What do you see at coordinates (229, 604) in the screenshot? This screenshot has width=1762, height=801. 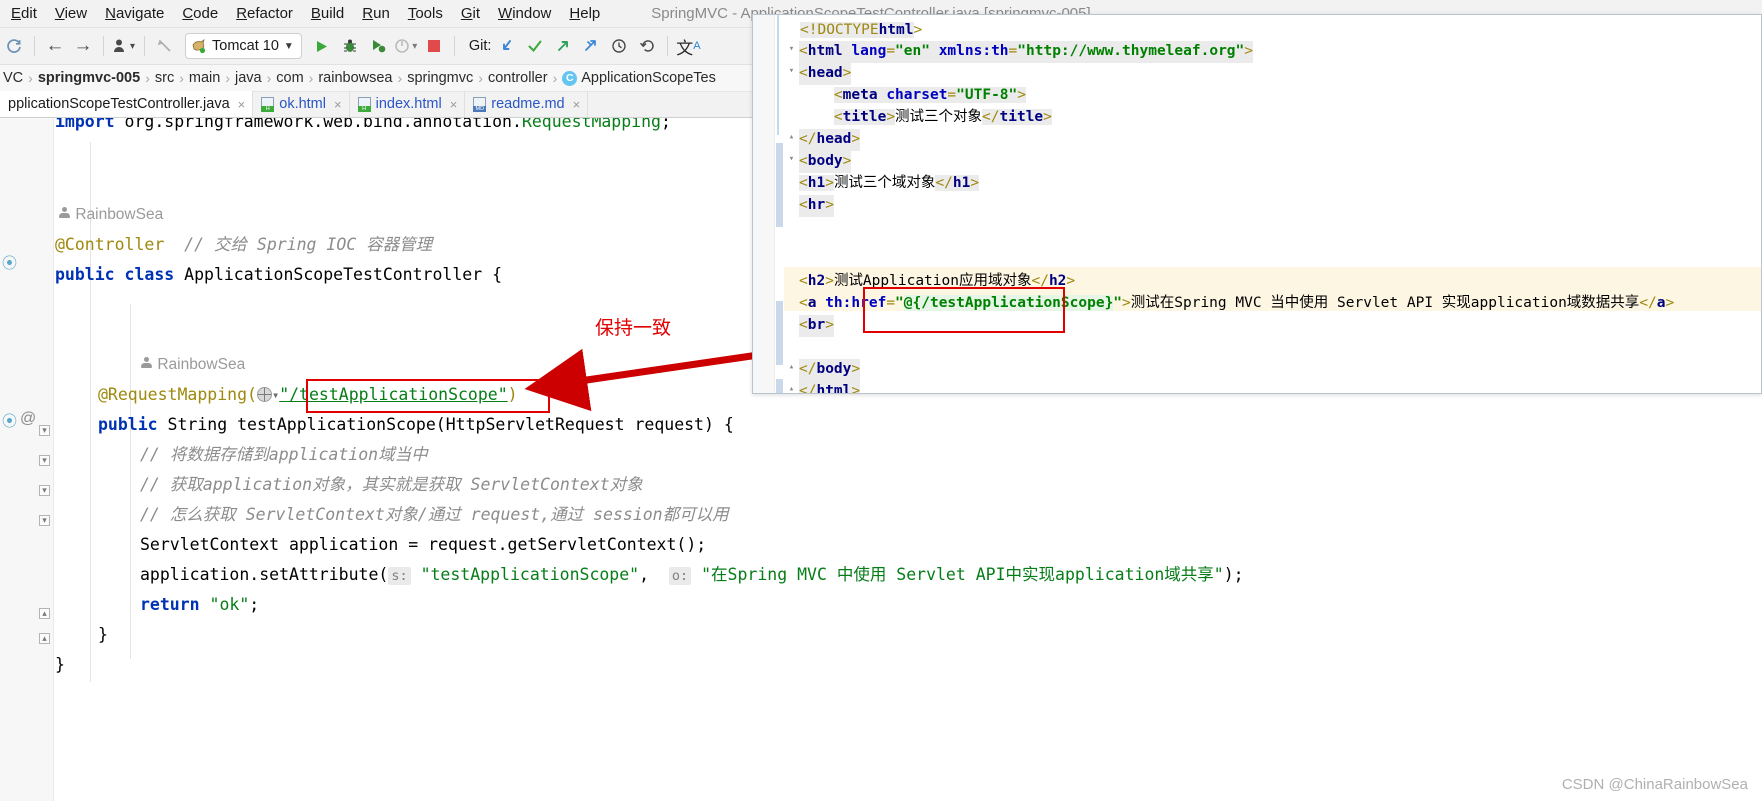 I see `java-return-value: "ok"` at bounding box center [229, 604].